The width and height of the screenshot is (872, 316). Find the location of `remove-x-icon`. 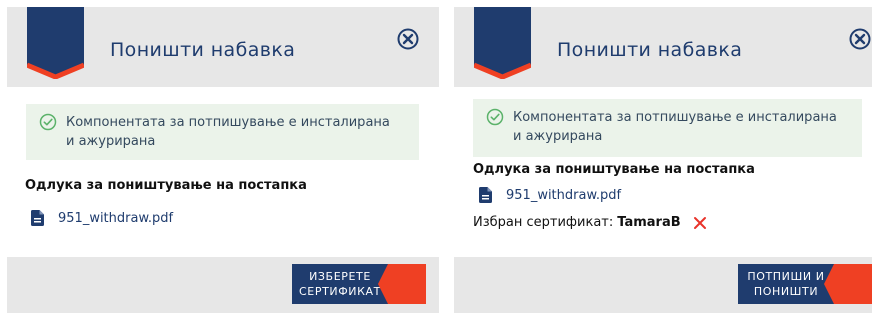

remove-x-icon is located at coordinates (700, 223).